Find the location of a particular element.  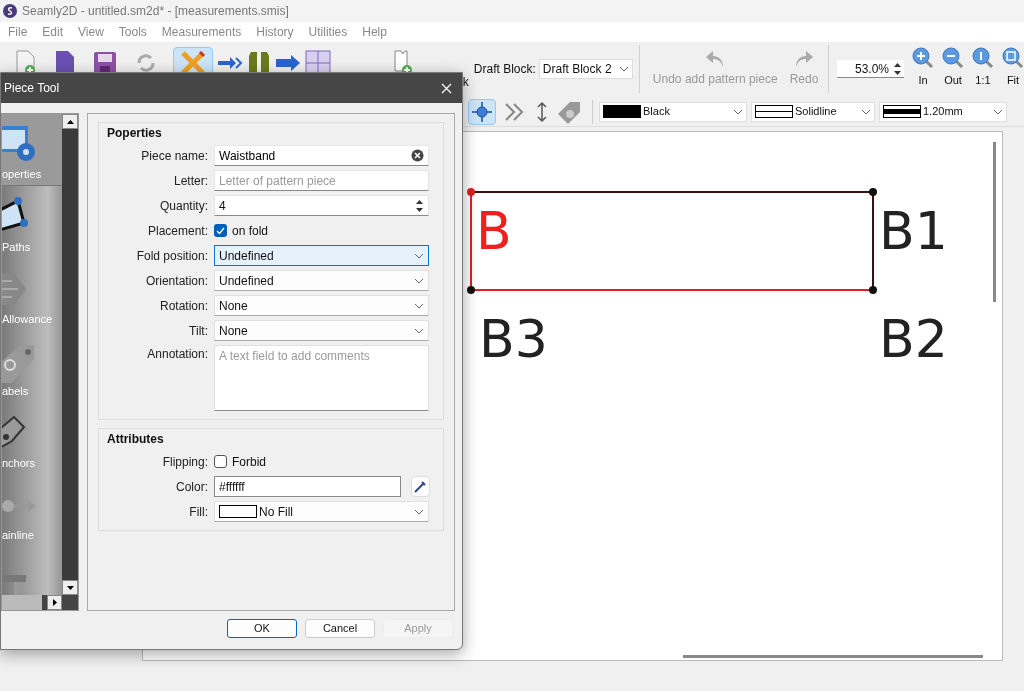

field-label: Orientation: is located at coordinates (176, 281).